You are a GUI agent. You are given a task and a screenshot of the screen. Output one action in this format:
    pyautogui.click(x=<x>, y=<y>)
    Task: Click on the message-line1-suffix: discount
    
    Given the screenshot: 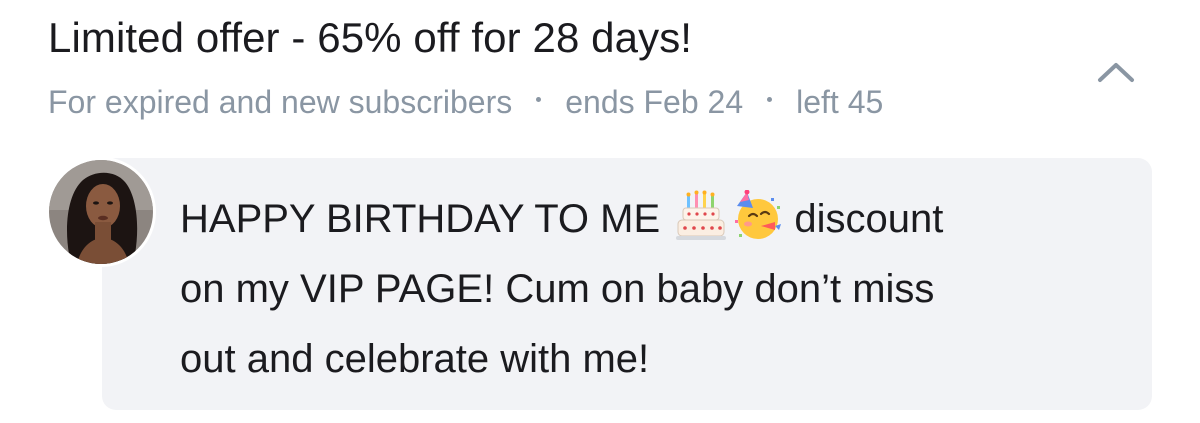 What is the action you would take?
    pyautogui.click(x=869, y=219)
    